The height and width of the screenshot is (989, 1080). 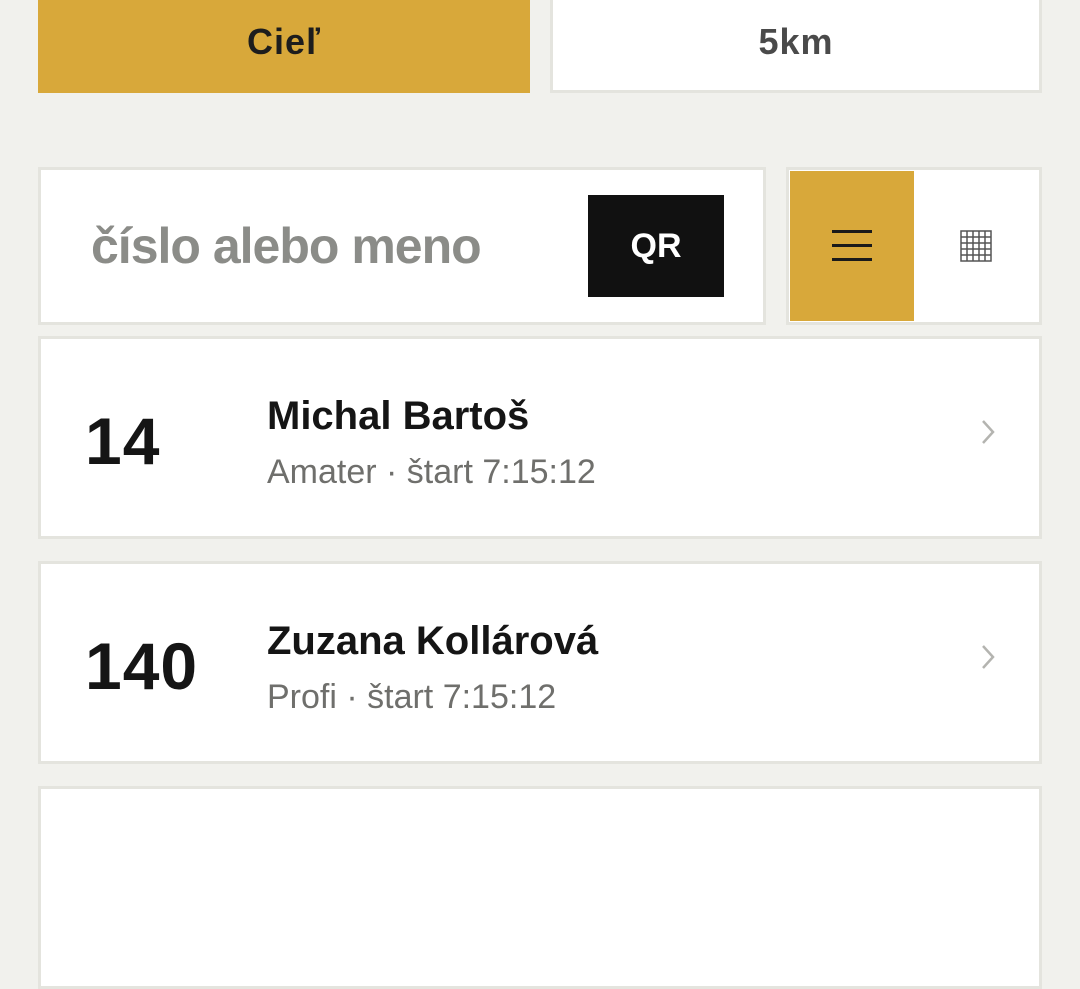 I want to click on runner-bib: 14, so click(x=123, y=441).